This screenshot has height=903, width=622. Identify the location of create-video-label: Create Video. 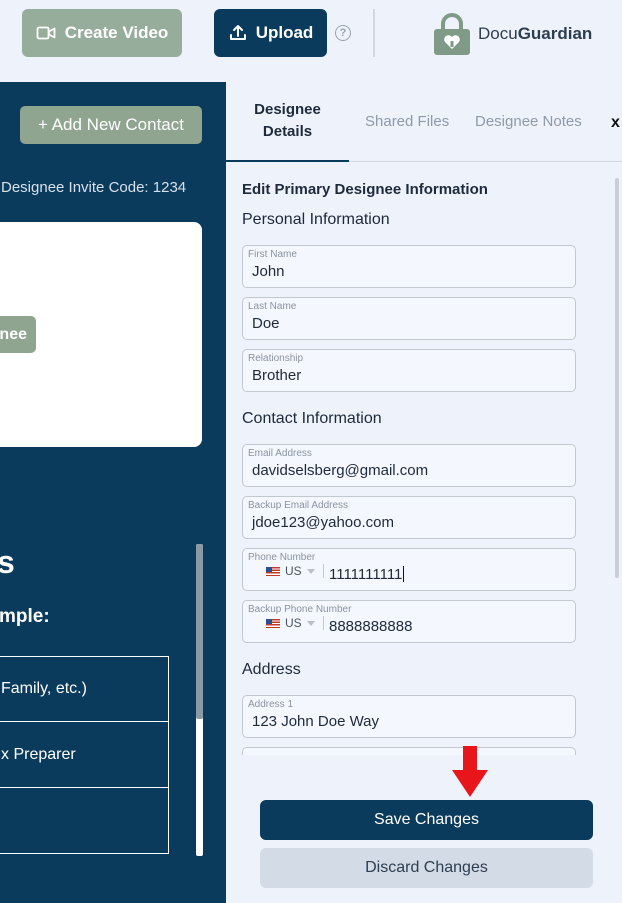
(116, 32).